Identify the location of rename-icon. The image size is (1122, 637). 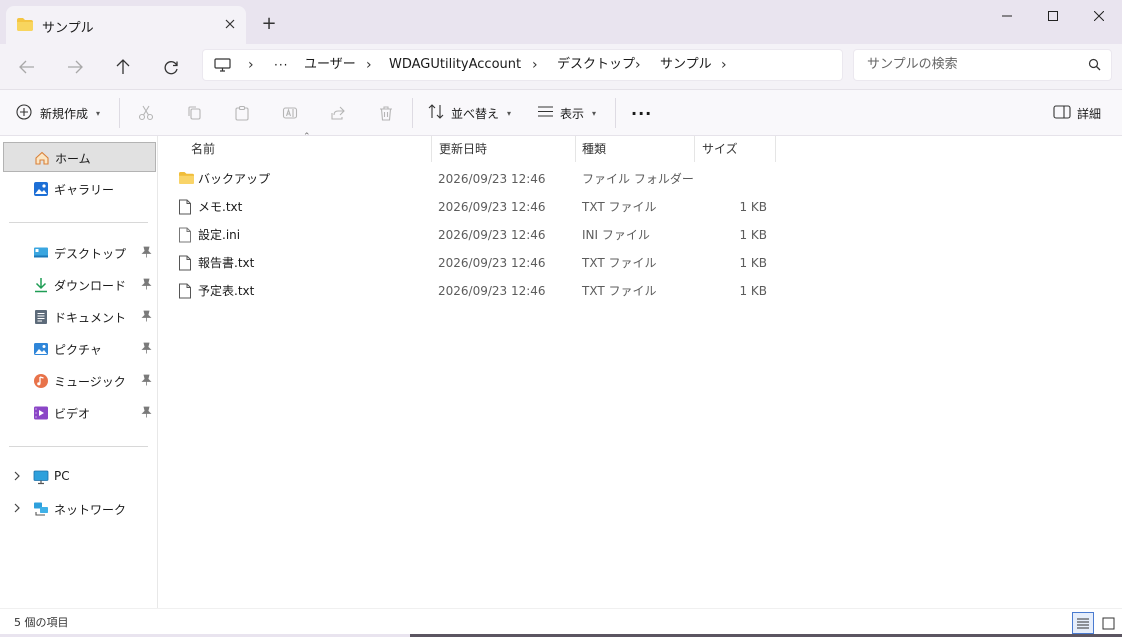
(290, 113).